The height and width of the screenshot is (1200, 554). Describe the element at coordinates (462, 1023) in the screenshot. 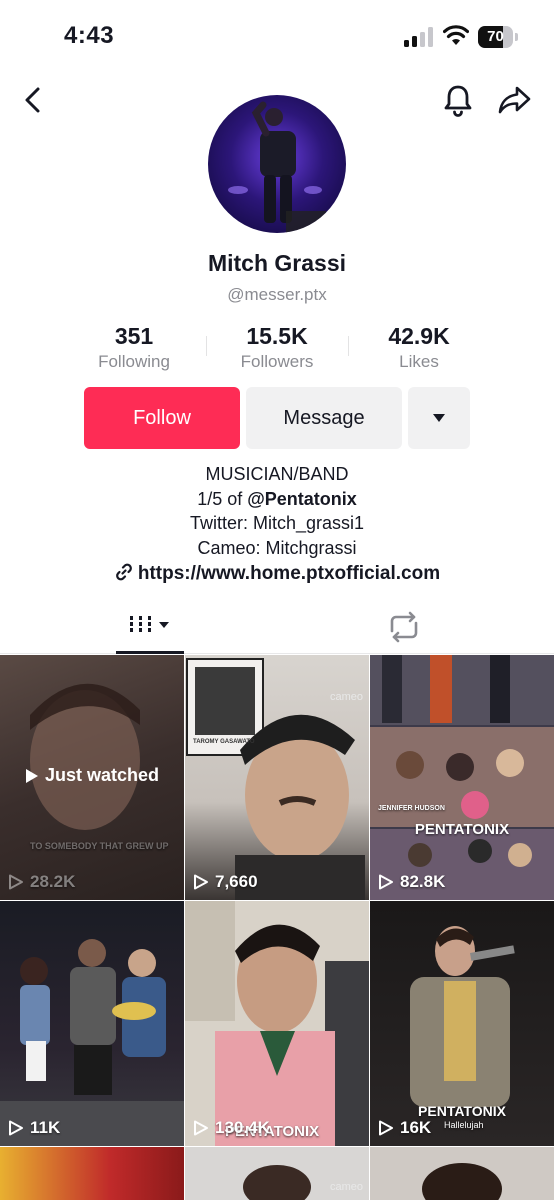

I see `video-tile: PENTATONIX Hallelujah 16K` at that location.